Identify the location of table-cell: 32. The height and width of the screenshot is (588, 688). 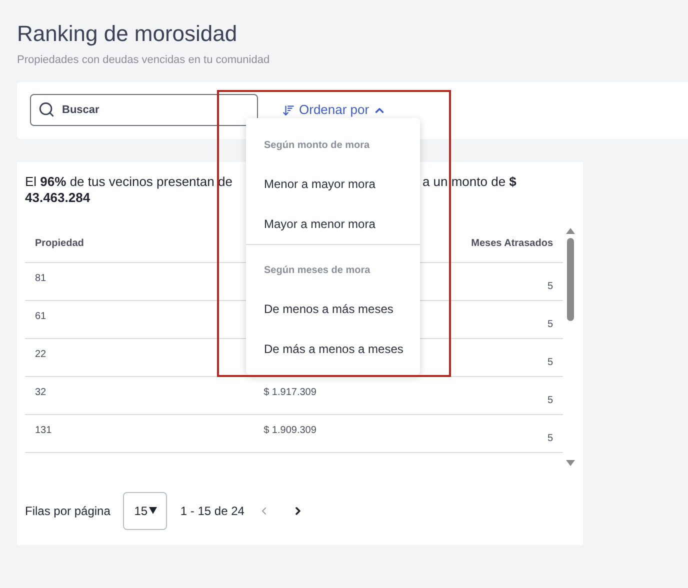
(40, 392).